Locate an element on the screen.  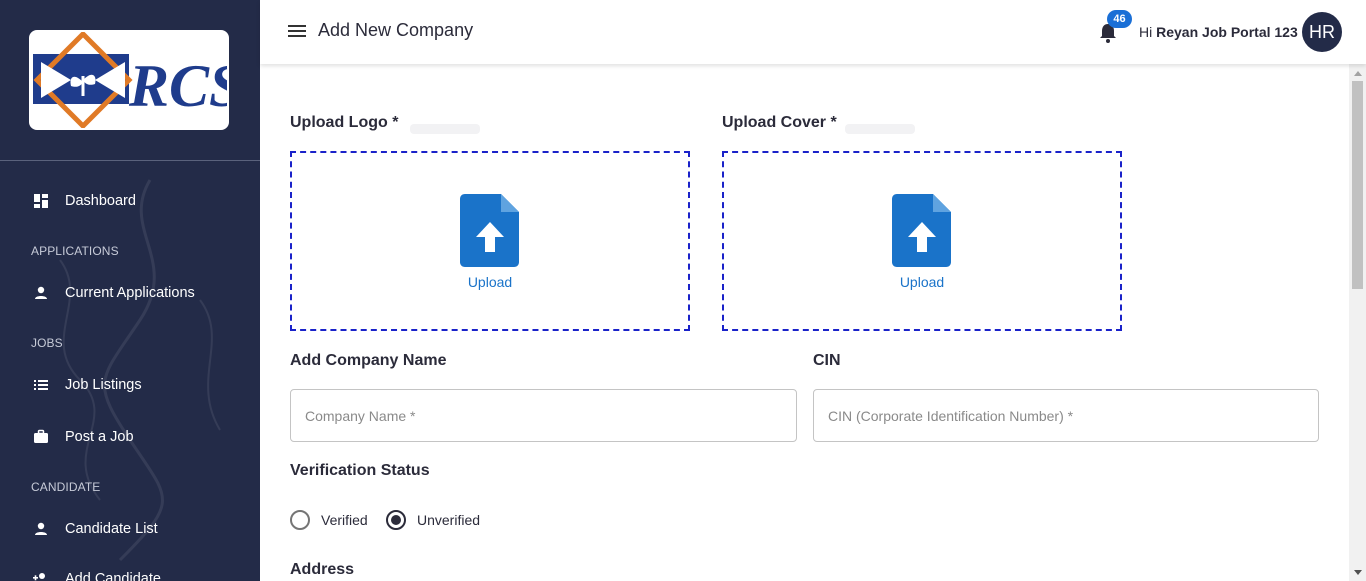
cin-label: CIN is located at coordinates (827, 360).